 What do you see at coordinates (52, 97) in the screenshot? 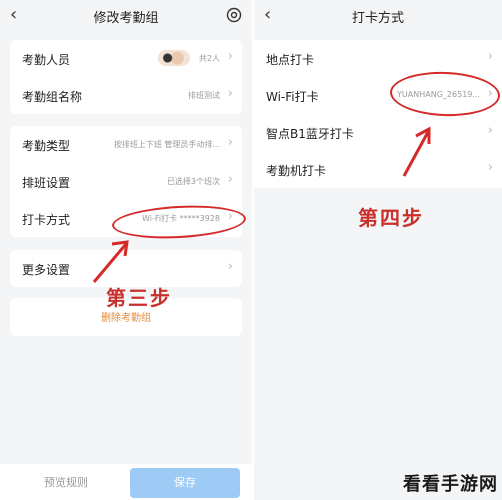
I see `row-label: 考勤组名称` at bounding box center [52, 97].